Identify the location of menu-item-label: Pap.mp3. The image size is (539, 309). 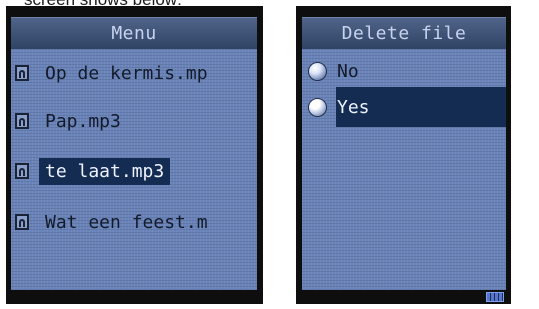
(83, 121).